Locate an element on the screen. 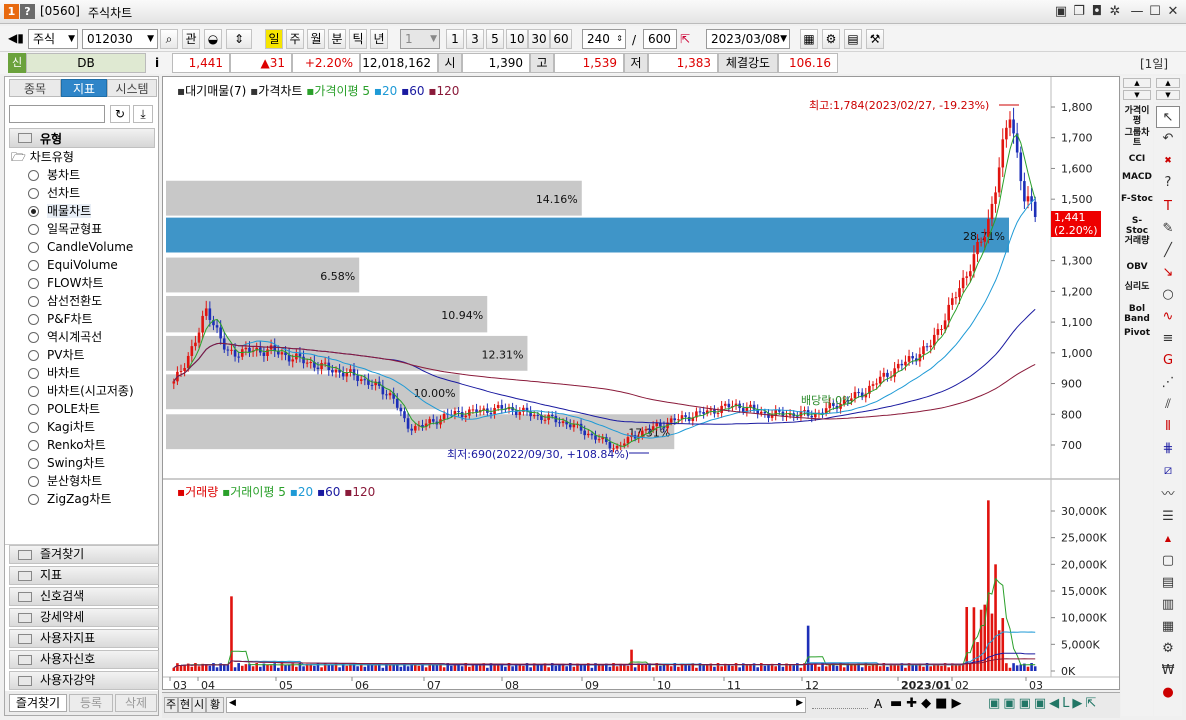  indicator-button-7: OBV is located at coordinates (1137, 267).